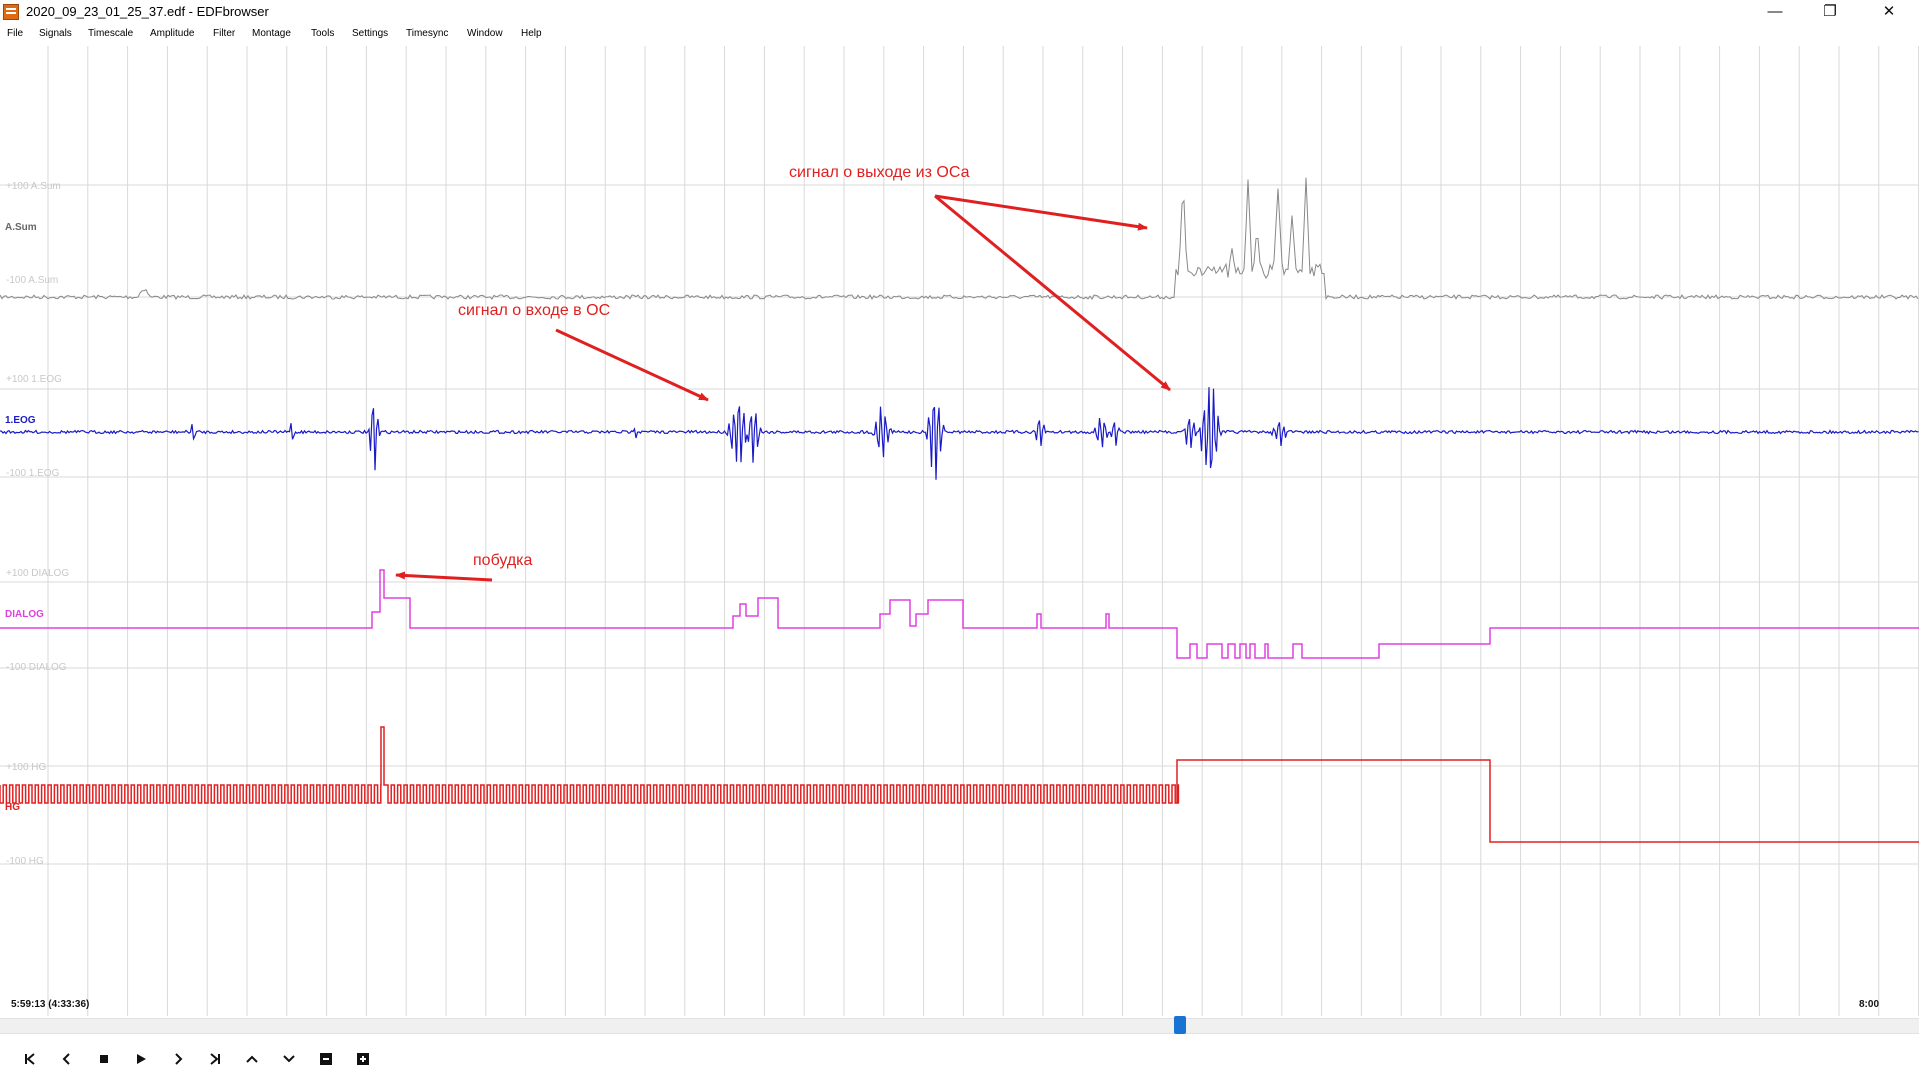 This screenshot has width=1919, height=1079. Describe the element at coordinates (224, 33) in the screenshot. I see `menu-filter: Filter` at that location.